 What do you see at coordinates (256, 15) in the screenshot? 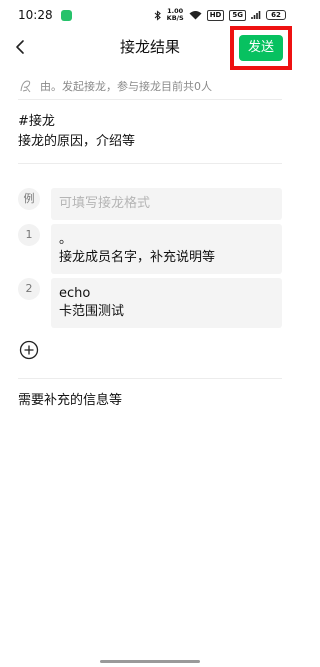
I see `signal-bars-icon` at bounding box center [256, 15].